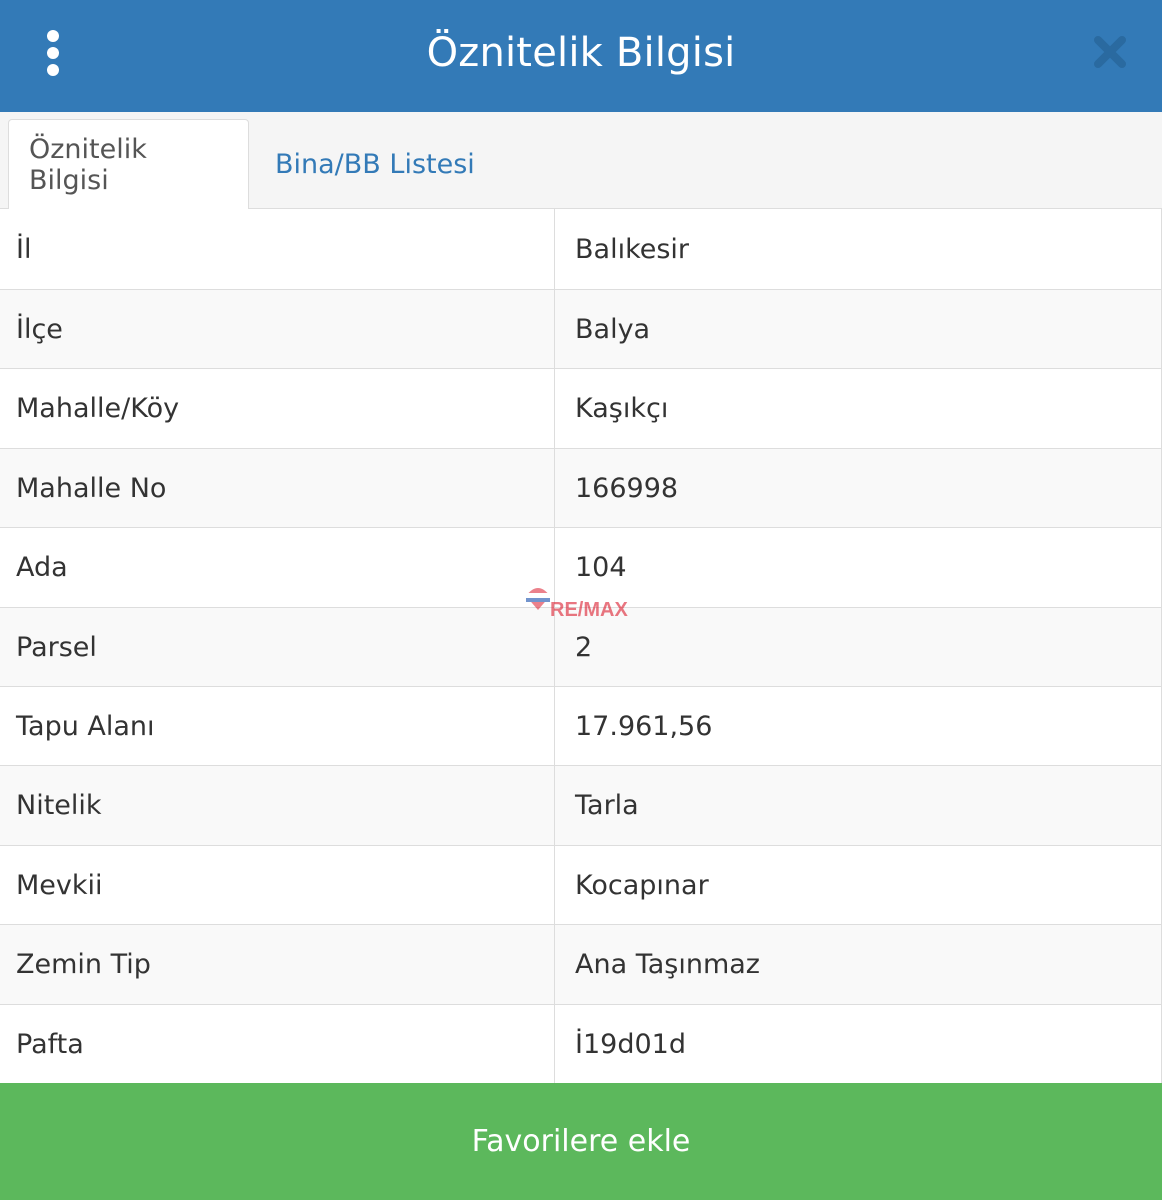 The width and height of the screenshot is (1162, 1200). I want to click on table-row: İl Balıkesir, so click(580, 249).